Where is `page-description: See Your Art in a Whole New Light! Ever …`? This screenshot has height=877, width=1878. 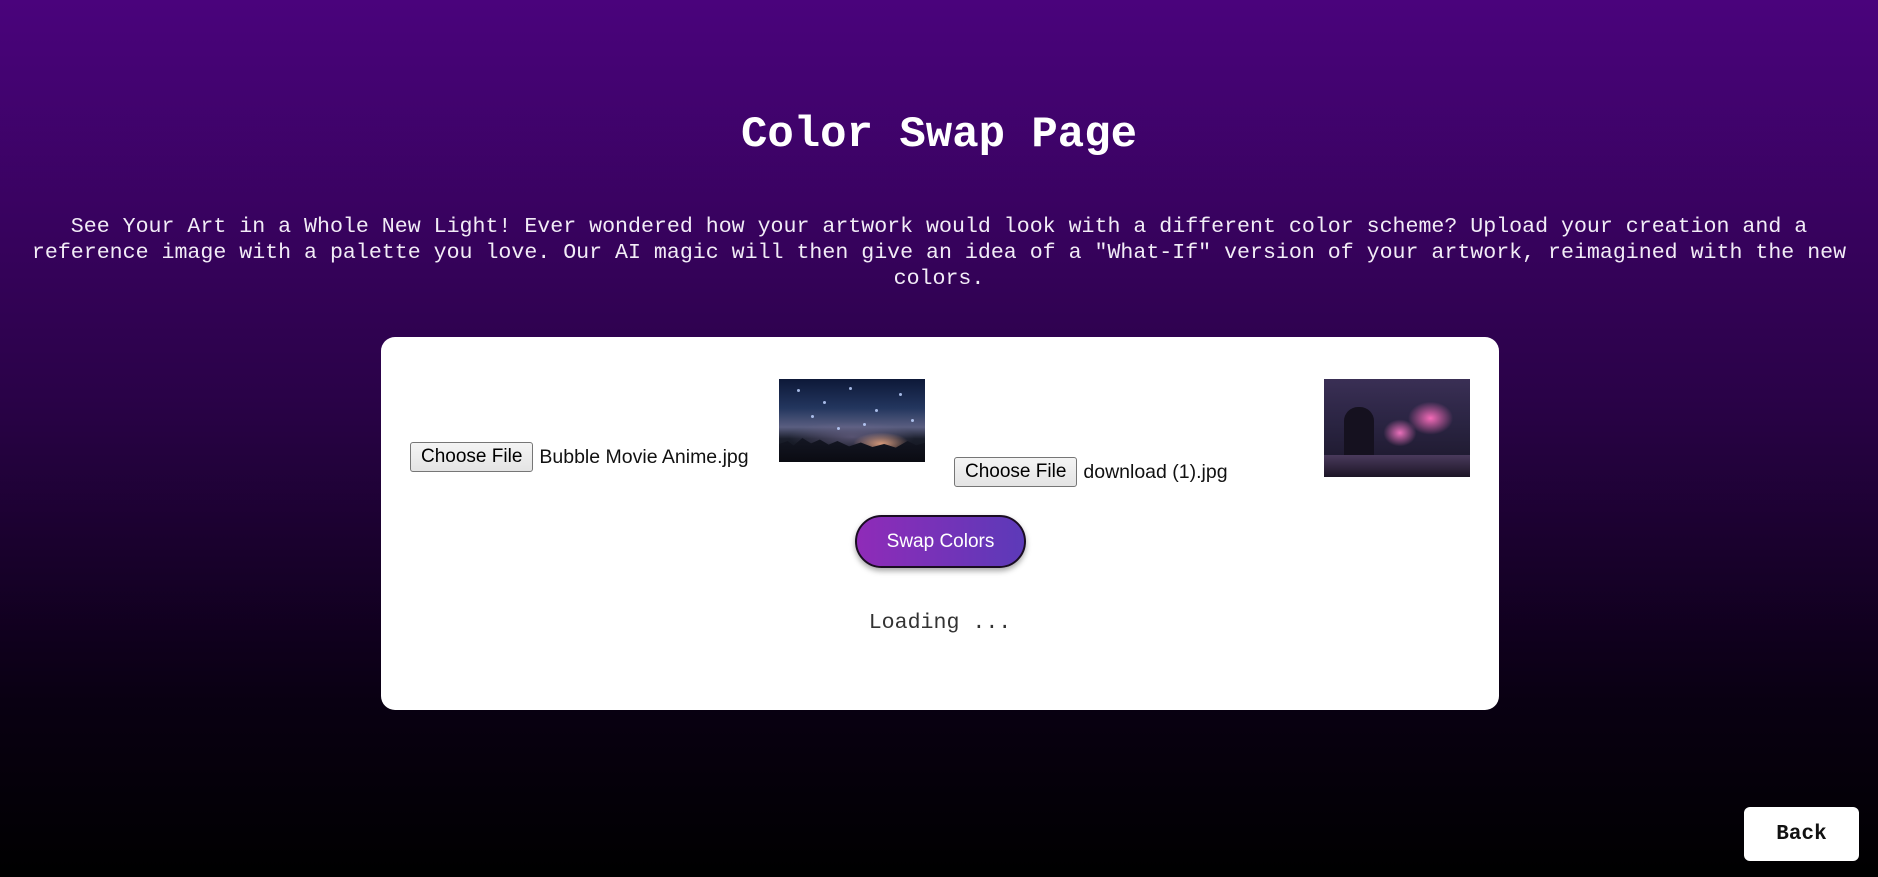
page-description: See Your Art in a Whole New Light! Ever … is located at coordinates (939, 253).